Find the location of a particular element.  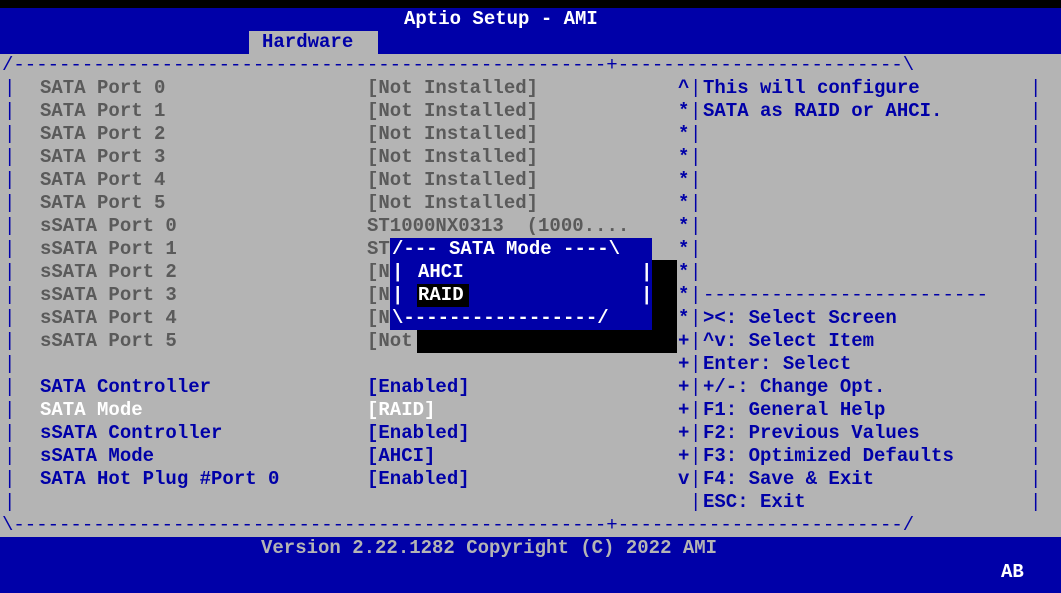

ssata-port-4-label: sSATA Port 4 is located at coordinates (108, 318).